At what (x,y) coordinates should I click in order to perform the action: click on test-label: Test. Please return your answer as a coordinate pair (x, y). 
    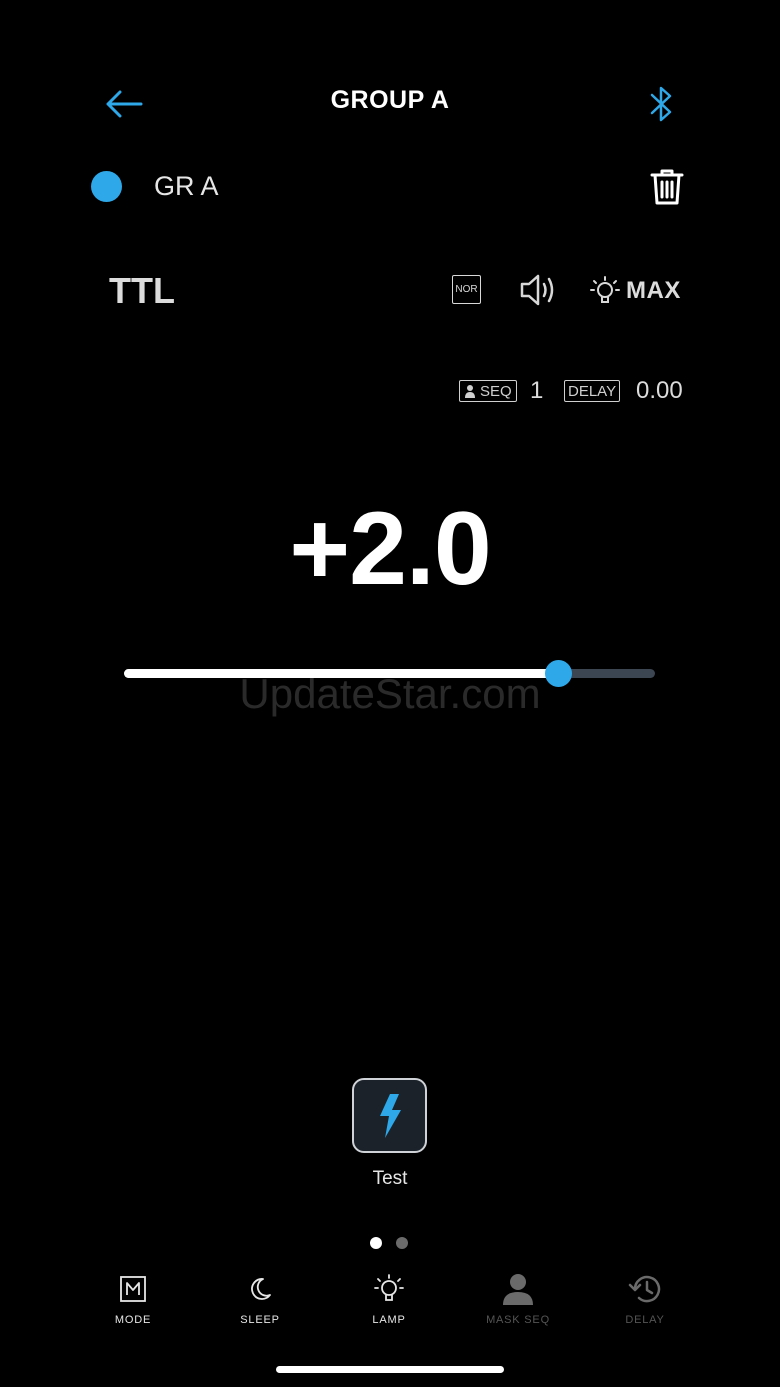
    Looking at the image, I should click on (390, 1178).